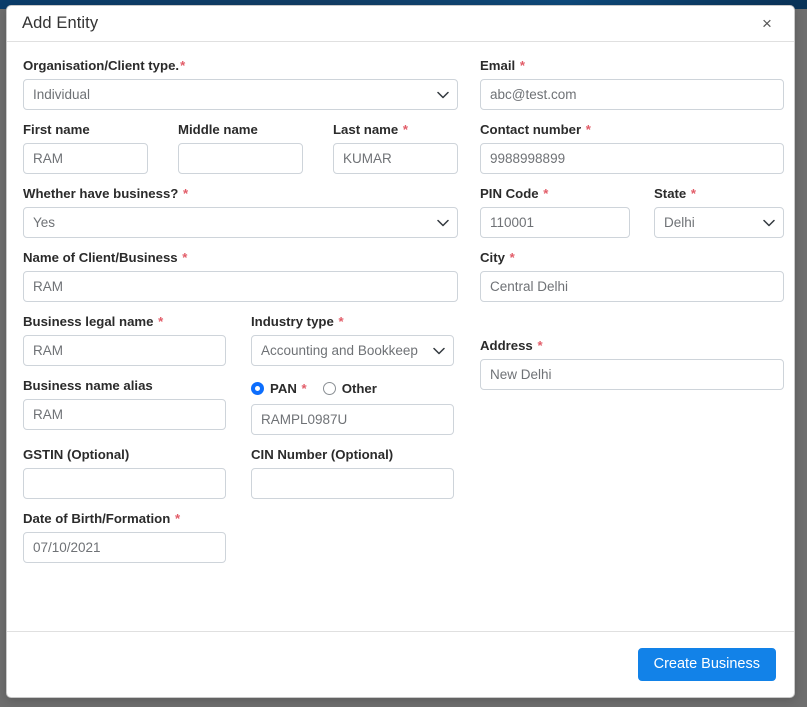 Image resolution: width=807 pixels, height=707 pixels. I want to click on label-business-legal-name: Business legal name *, so click(93, 321).